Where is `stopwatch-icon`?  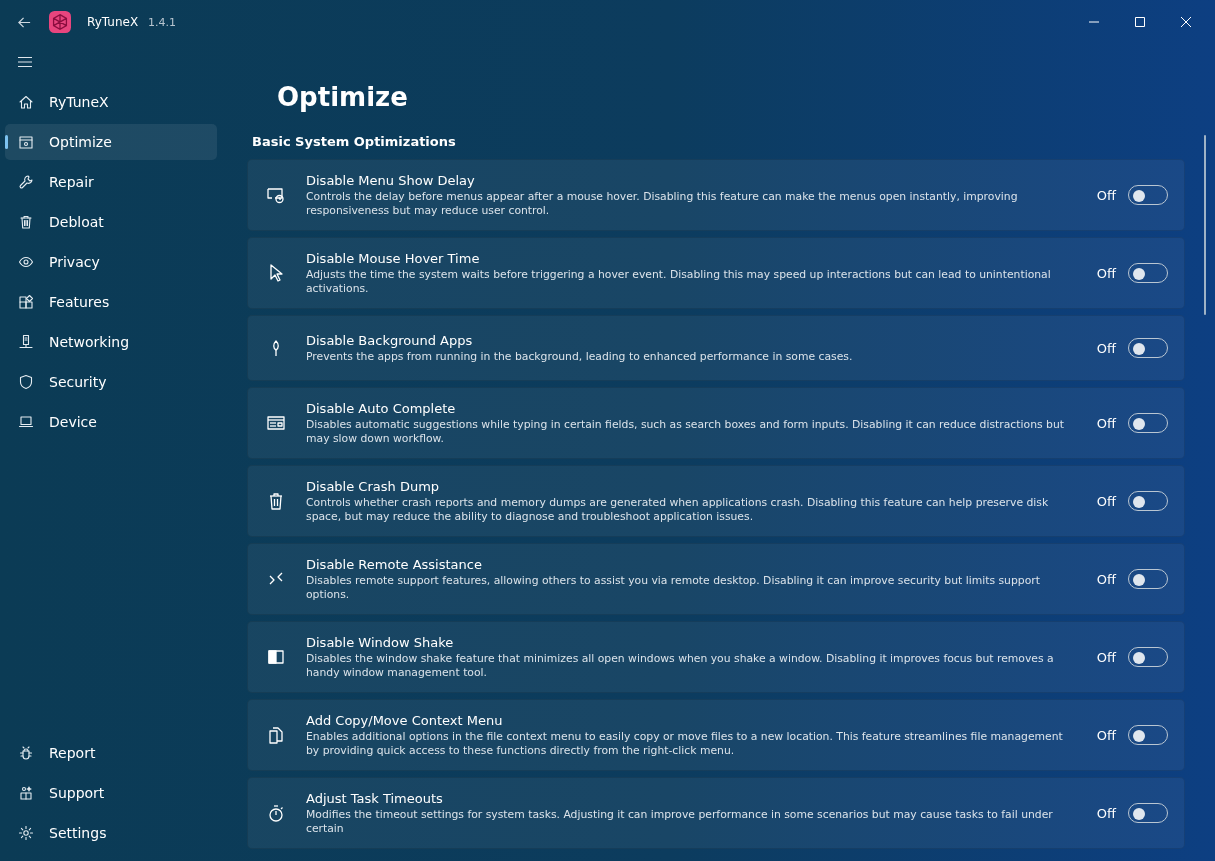 stopwatch-icon is located at coordinates (276, 813).